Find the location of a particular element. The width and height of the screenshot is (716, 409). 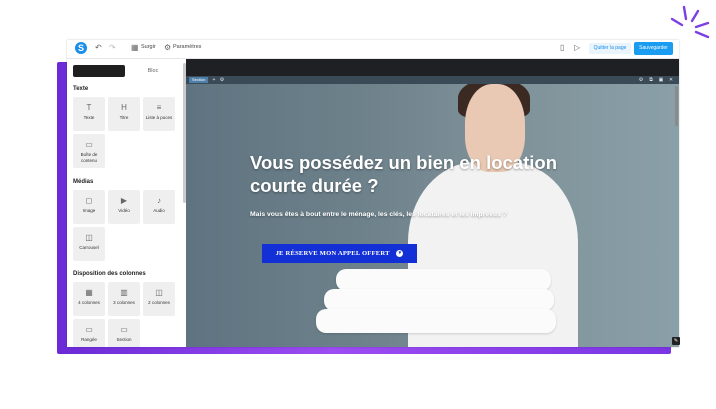

surgir-button: Surgir is located at coordinates (148, 47).